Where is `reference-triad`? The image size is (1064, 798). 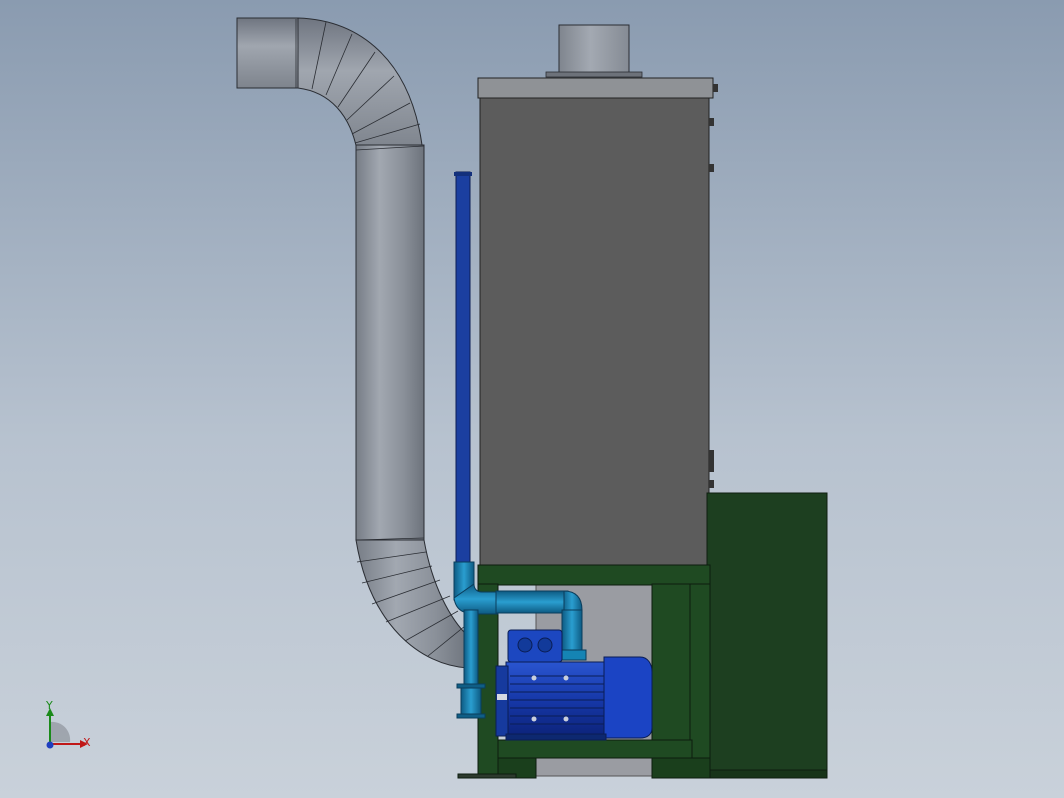
reference-triad is located at coordinates (67, 728).